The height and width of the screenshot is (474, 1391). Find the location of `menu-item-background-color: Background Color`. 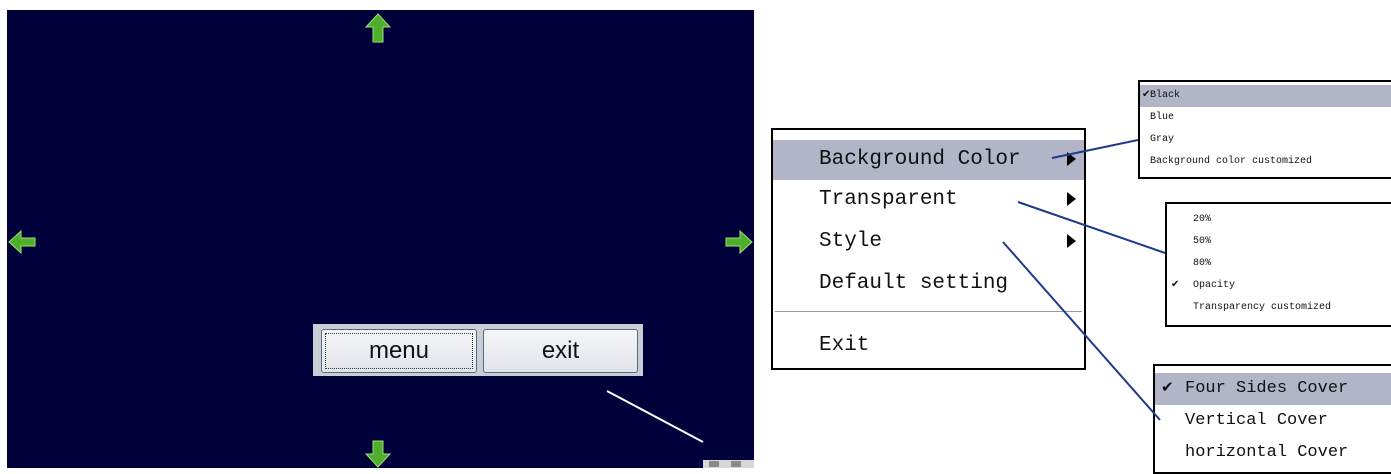

menu-item-background-color: Background Color is located at coordinates (928, 160).